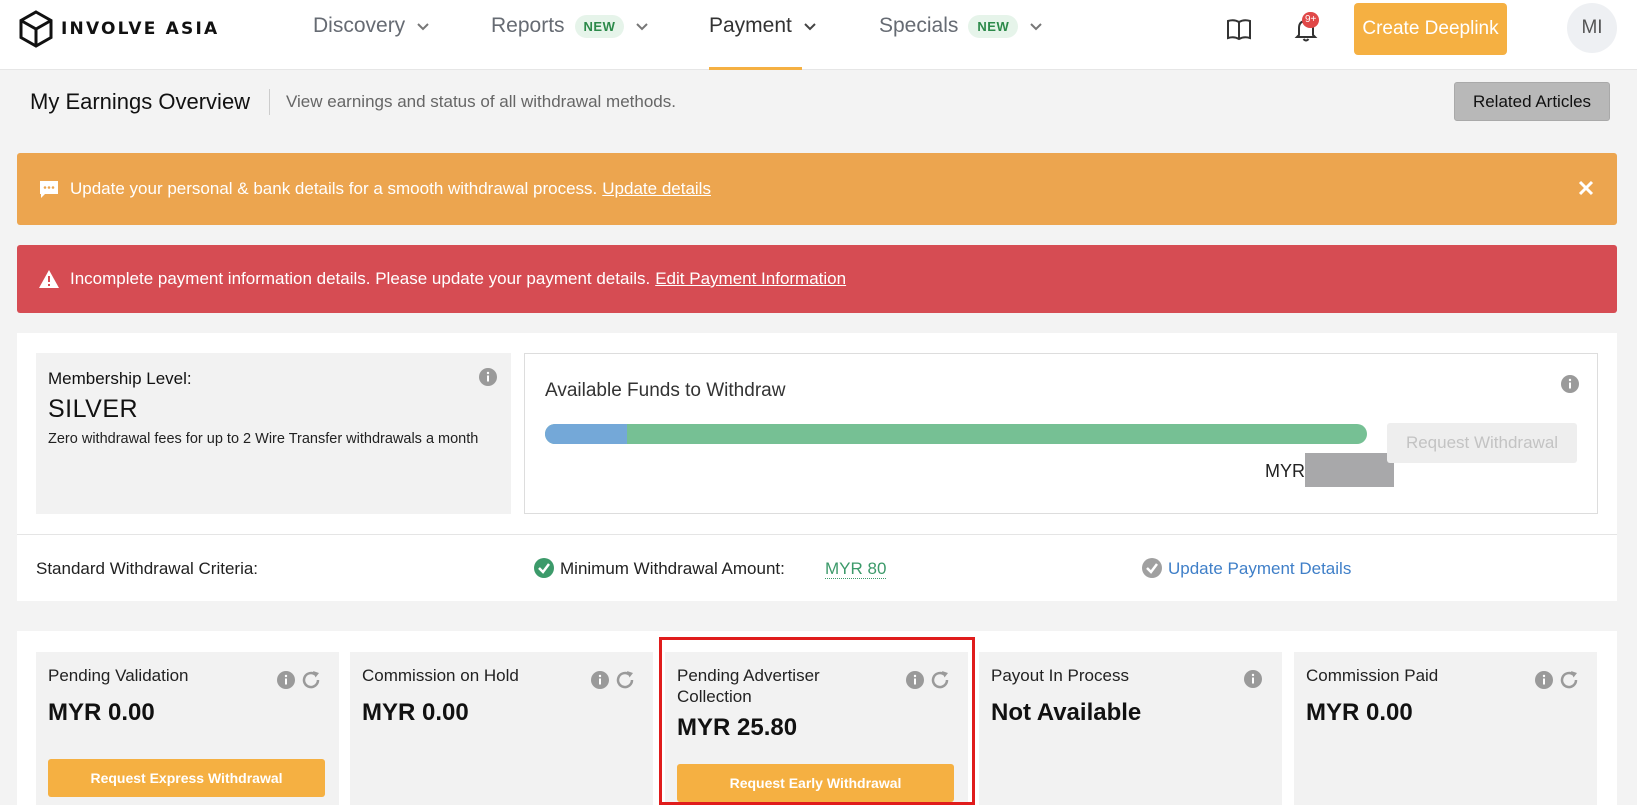 The image size is (1637, 805). Describe the element at coordinates (440, 675) in the screenshot. I see `card-title: Commission on Hold` at that location.